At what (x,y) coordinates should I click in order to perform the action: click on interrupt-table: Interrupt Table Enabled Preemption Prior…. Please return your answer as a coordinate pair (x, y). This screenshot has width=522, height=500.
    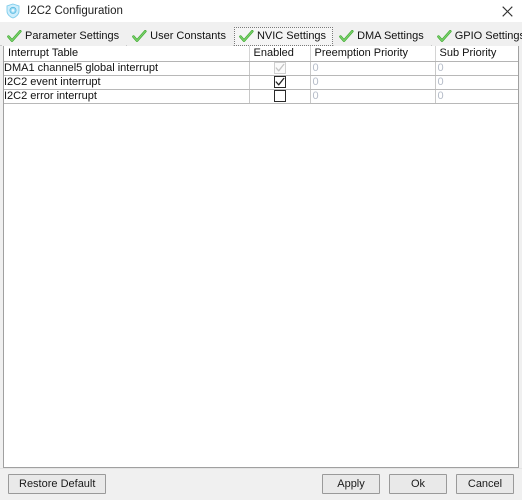
    Looking at the image, I should click on (261, 75).